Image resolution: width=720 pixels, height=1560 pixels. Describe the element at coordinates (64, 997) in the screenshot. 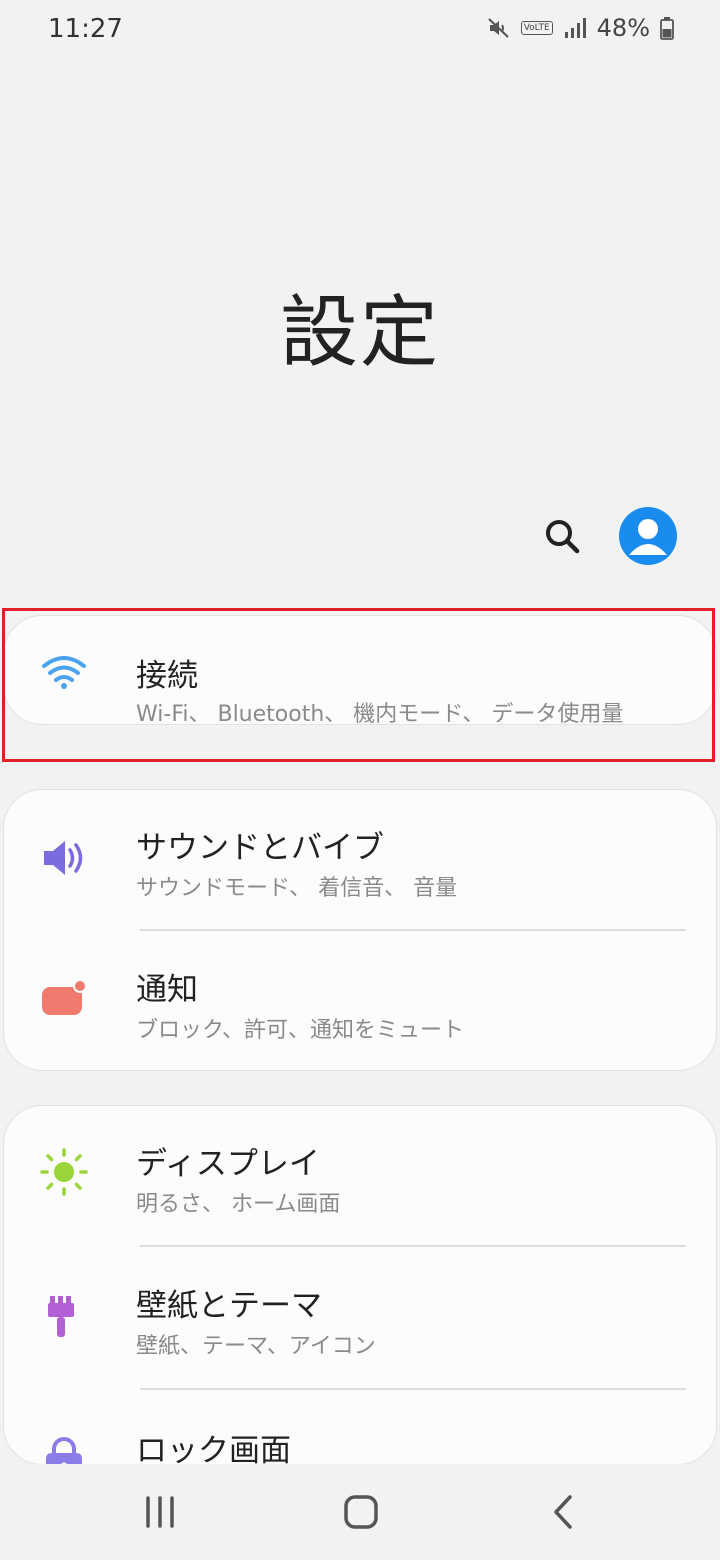

I see `notification-icon` at that location.